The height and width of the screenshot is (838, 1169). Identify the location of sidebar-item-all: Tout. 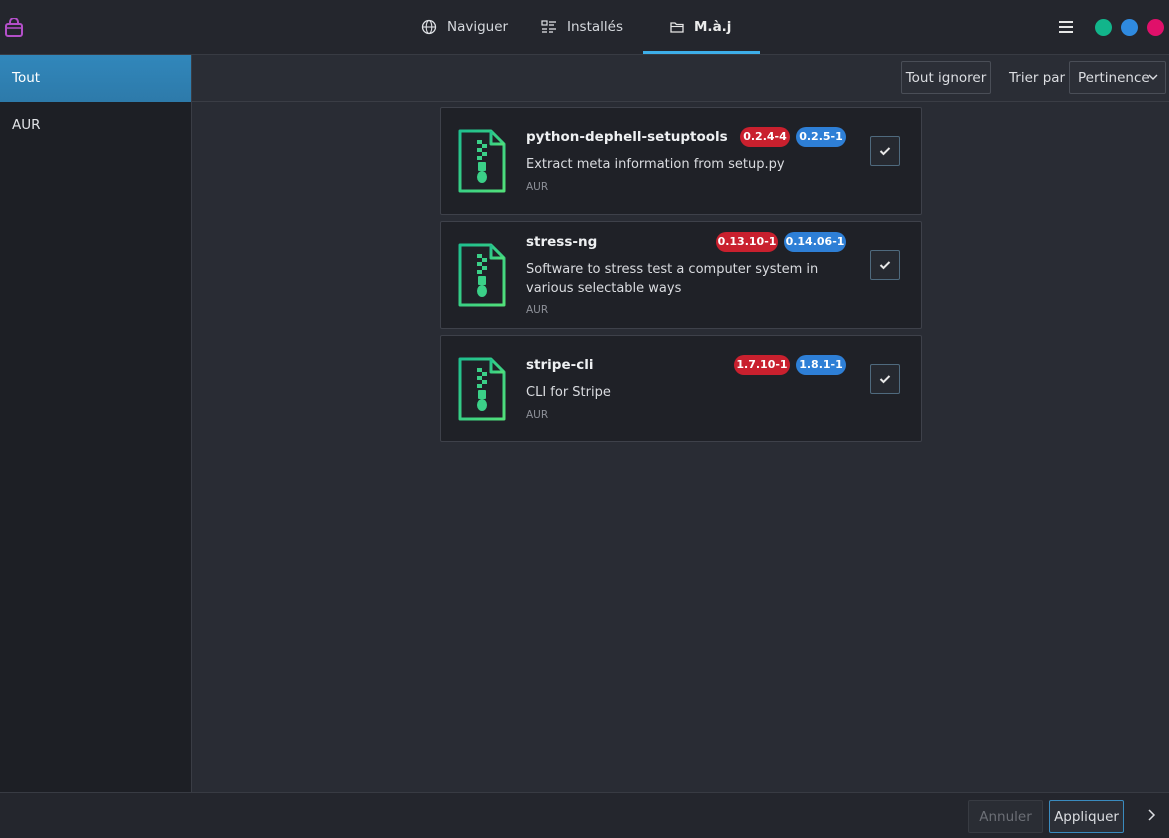
(95, 78).